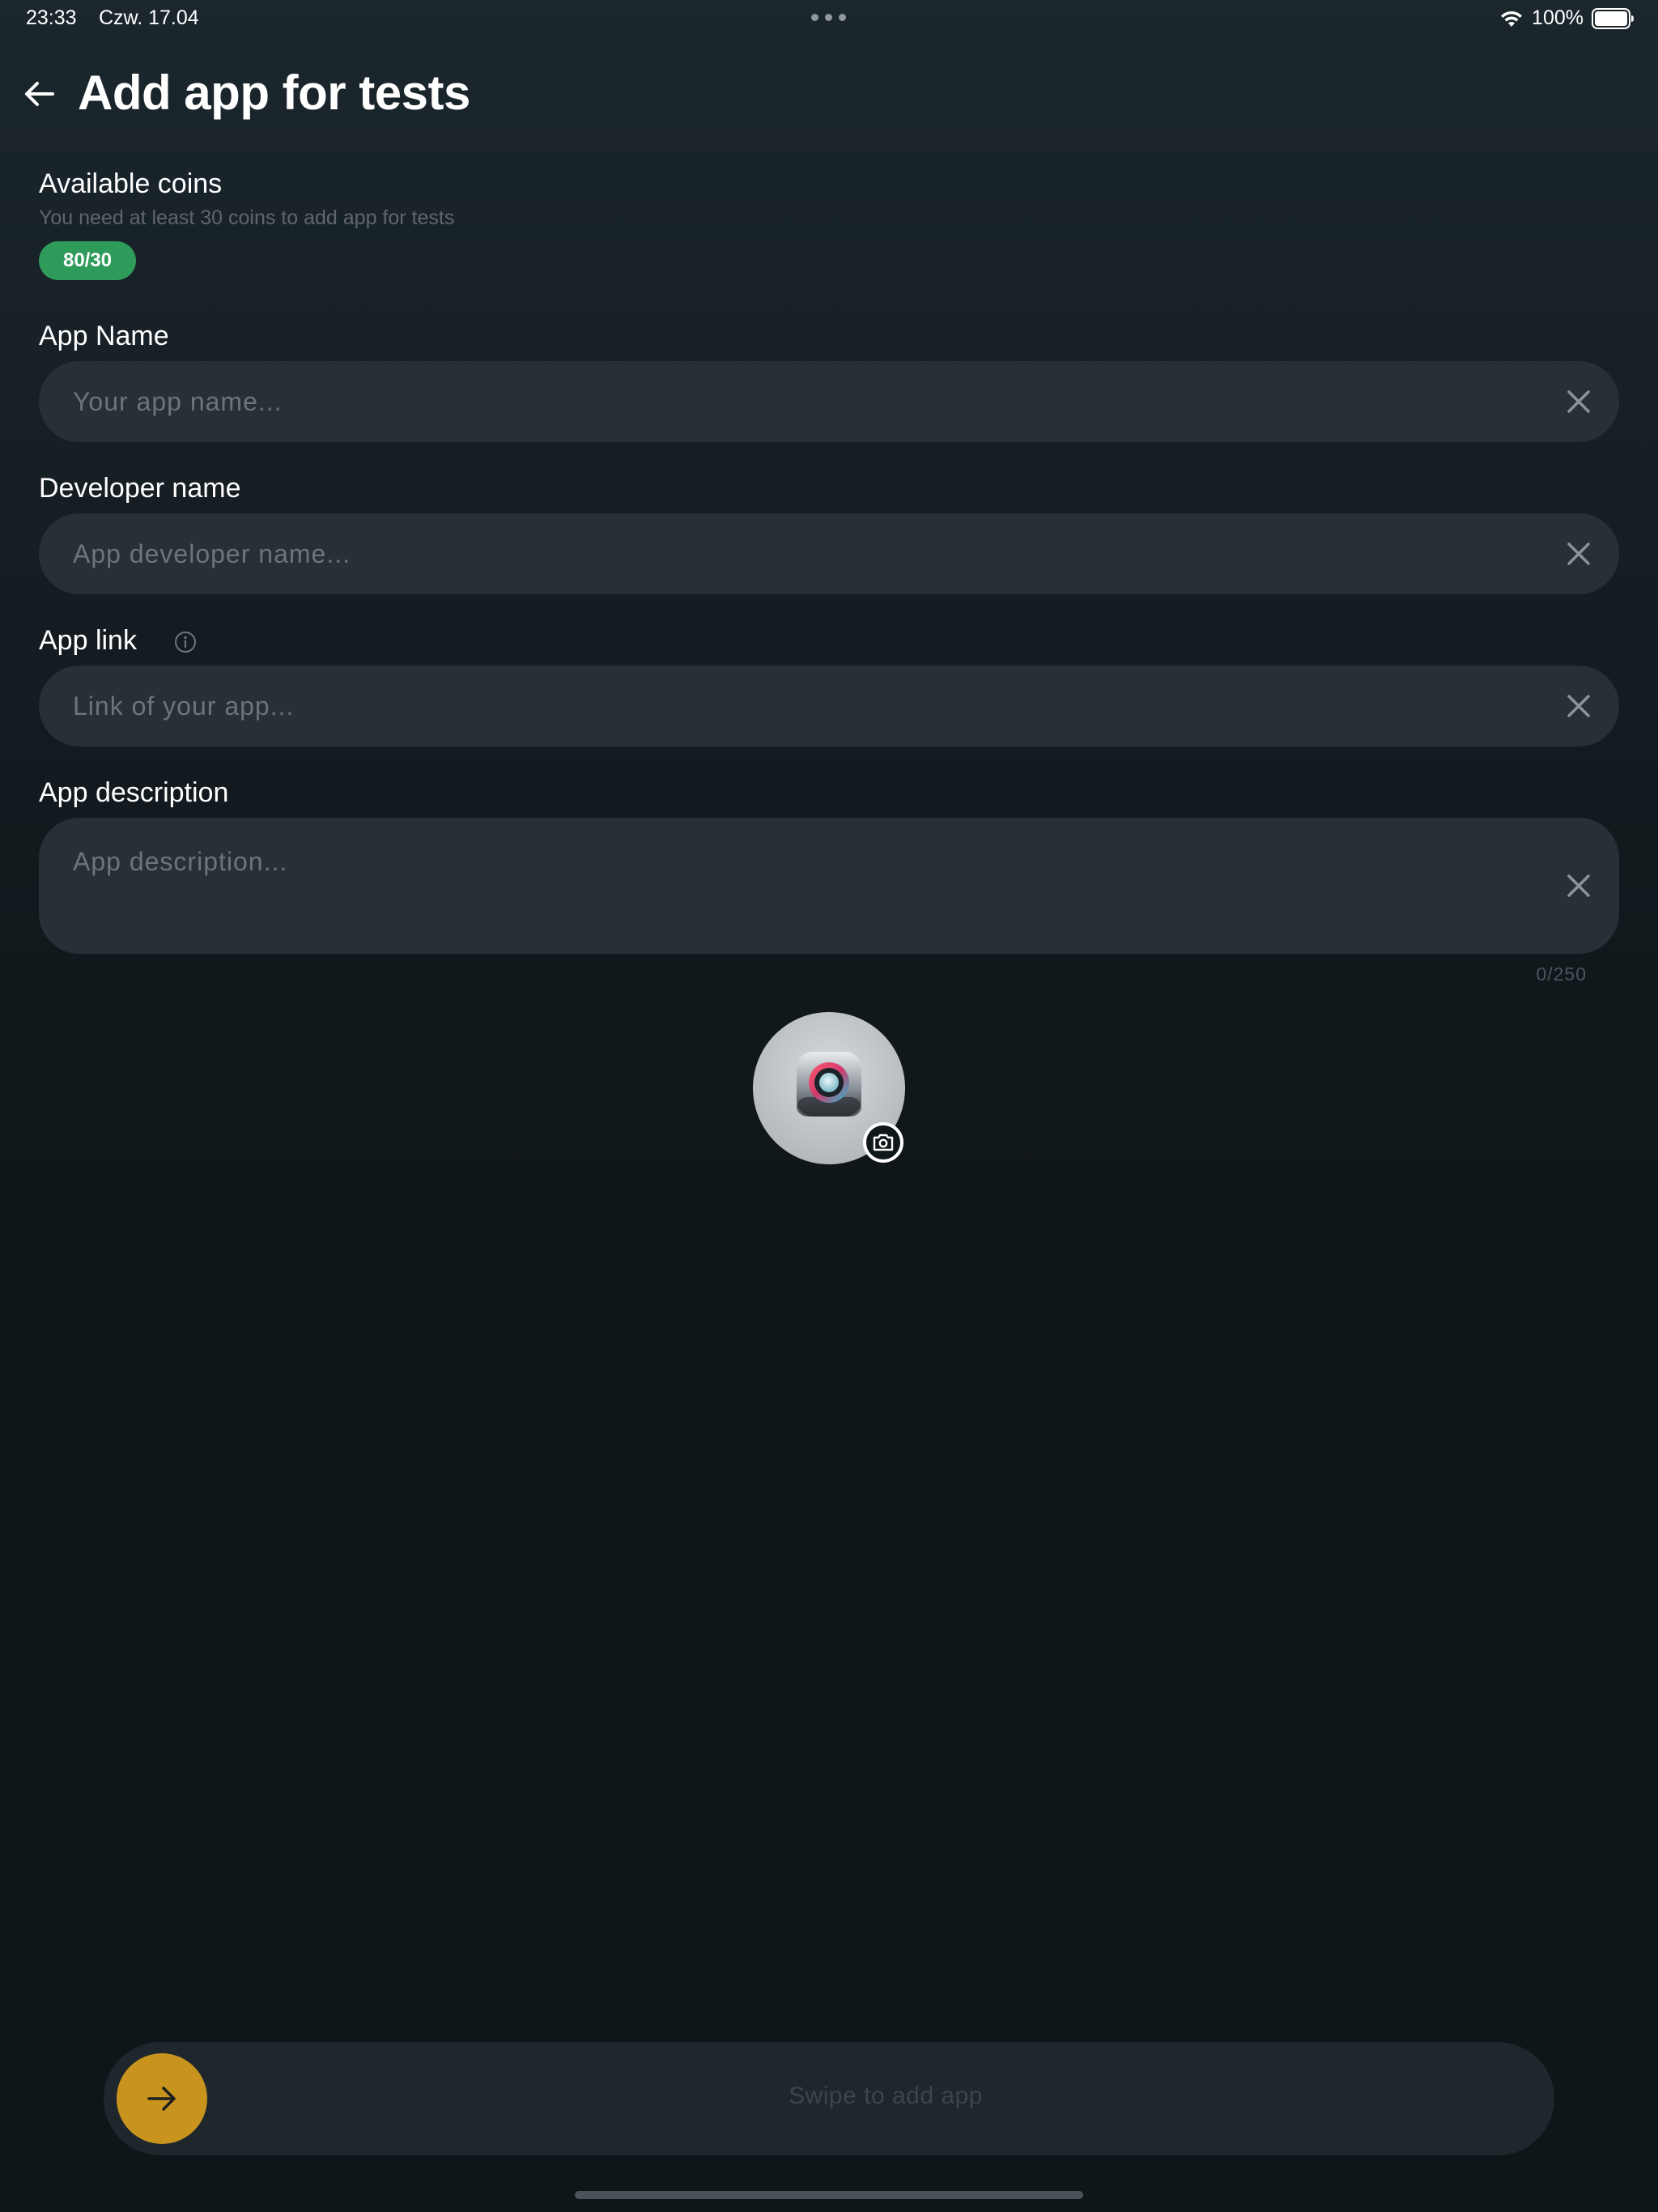  What do you see at coordinates (801, 893) in the screenshot?
I see `app-description-input` at bounding box center [801, 893].